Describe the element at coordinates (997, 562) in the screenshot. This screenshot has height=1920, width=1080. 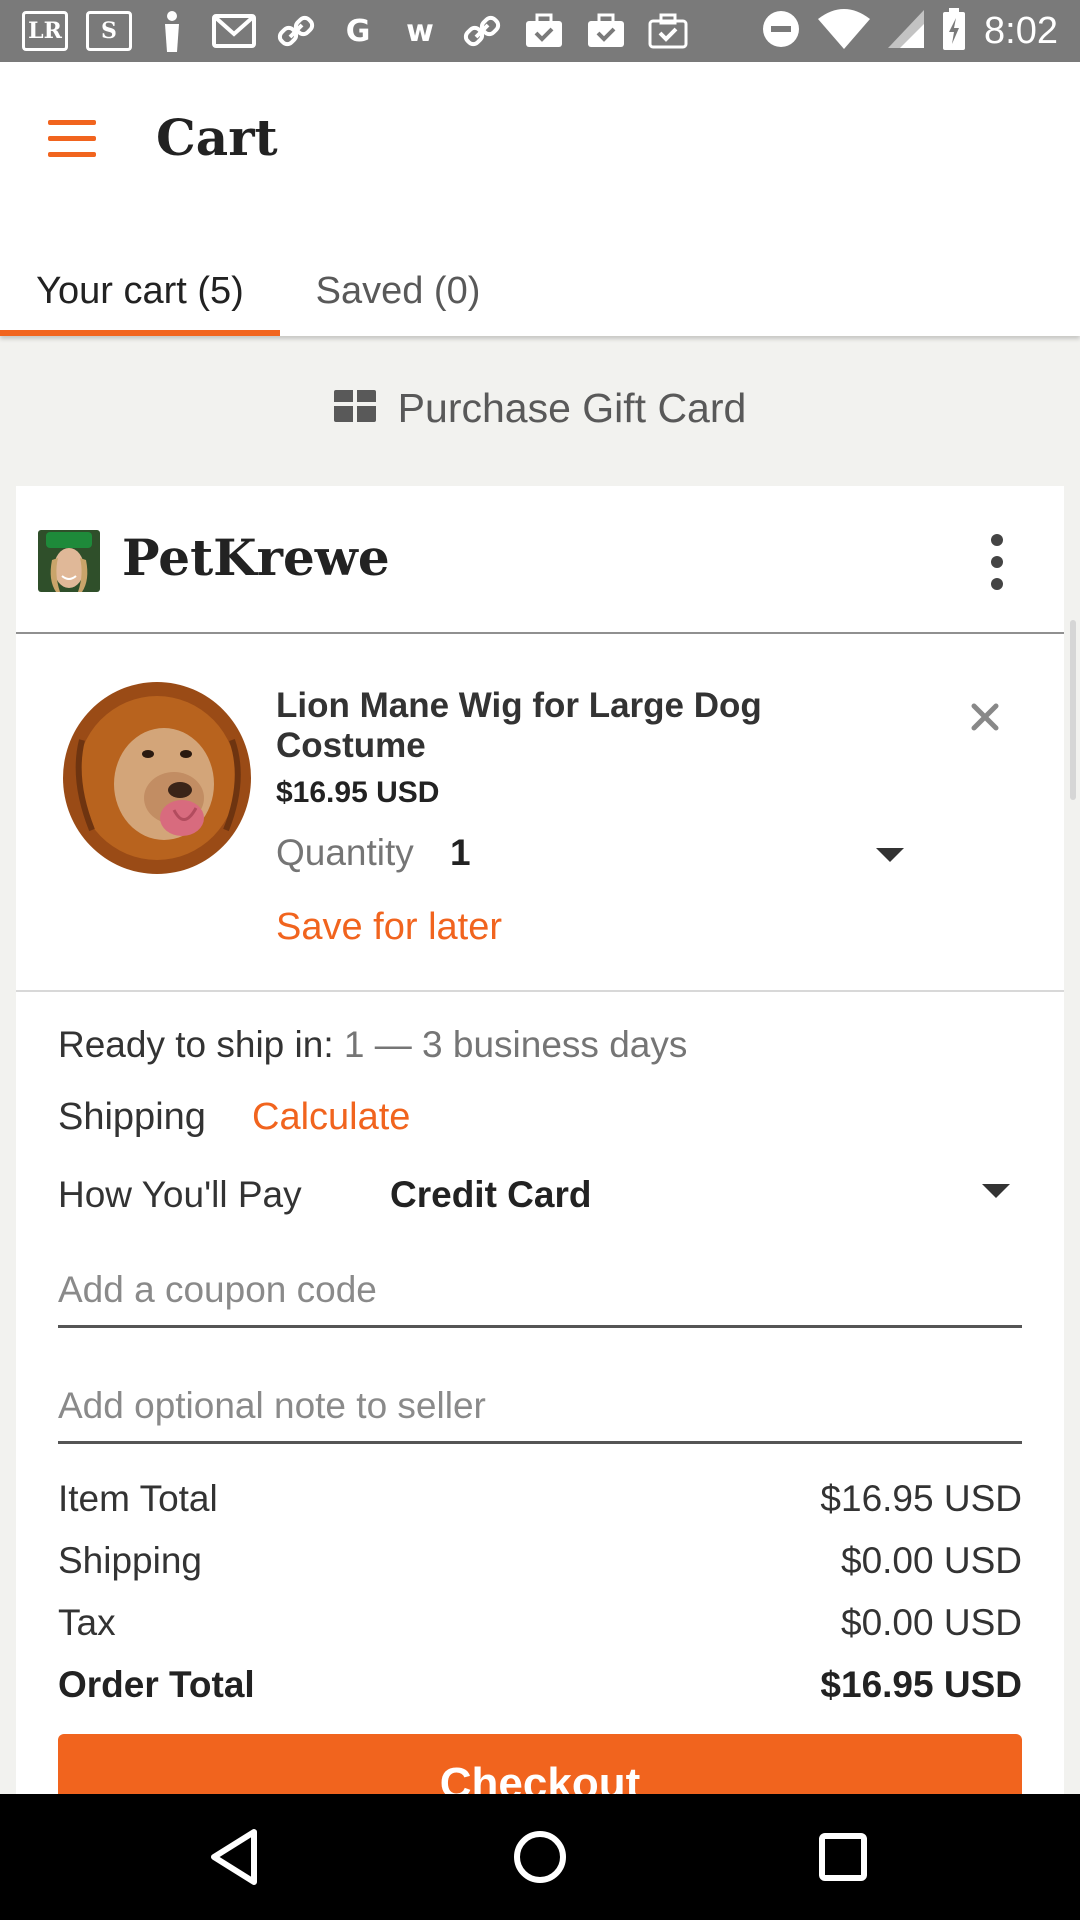
I see `more-options-icon` at that location.